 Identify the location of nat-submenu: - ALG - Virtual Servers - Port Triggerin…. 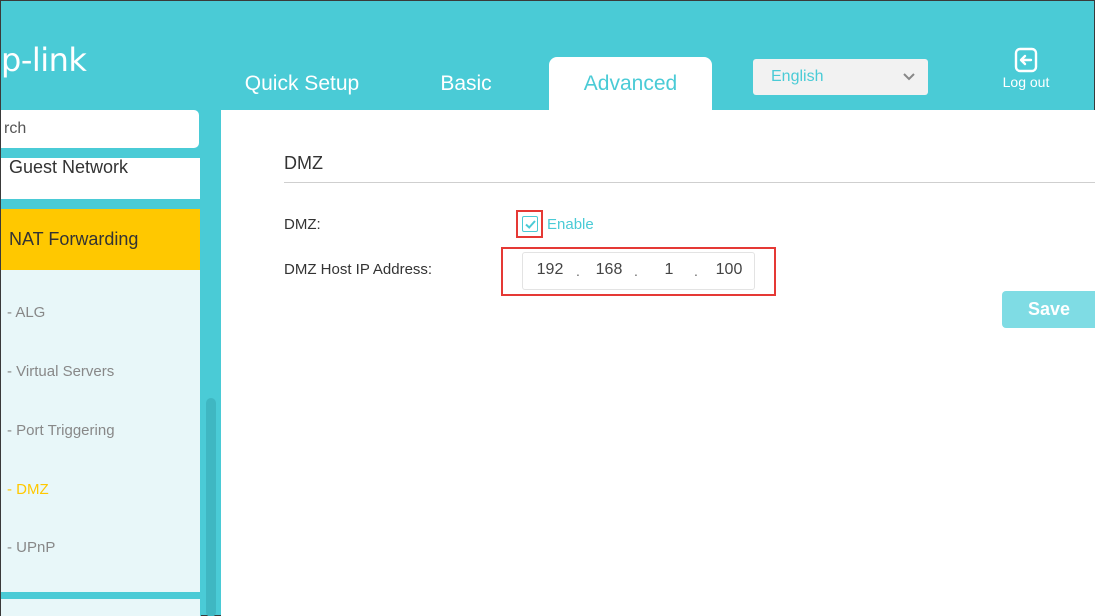
(100, 431).